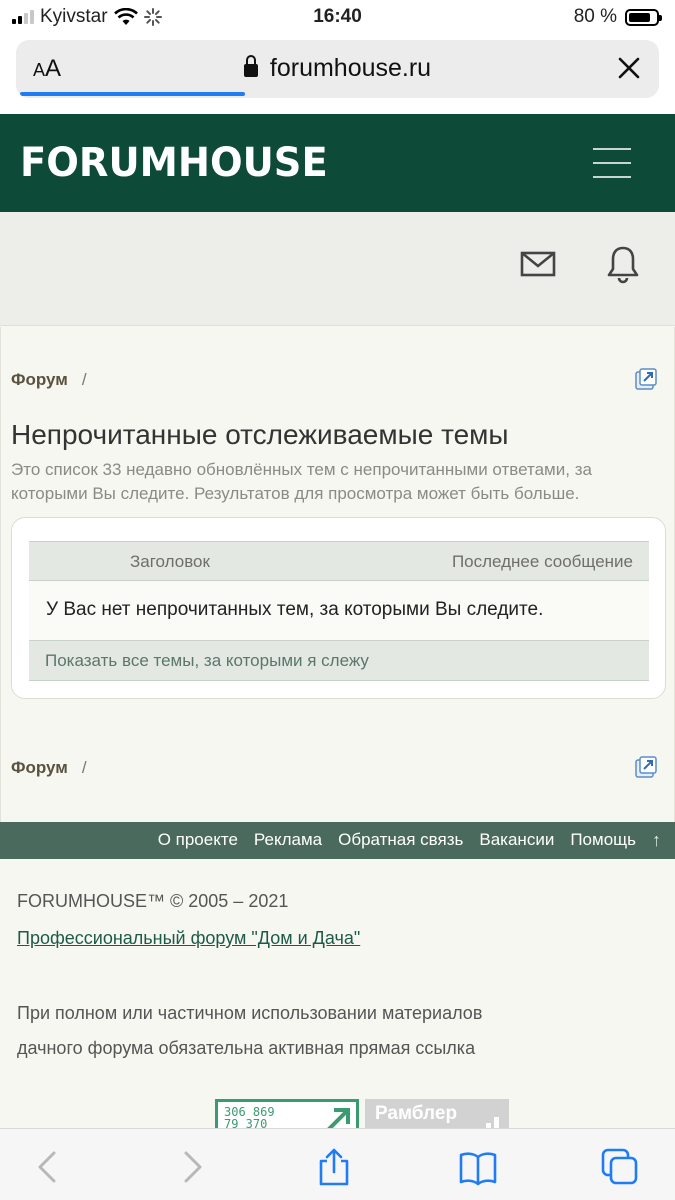 The width and height of the screenshot is (675, 1200). Describe the element at coordinates (288, 840) in the screenshot. I see `footer-link-ads: Реклама` at that location.